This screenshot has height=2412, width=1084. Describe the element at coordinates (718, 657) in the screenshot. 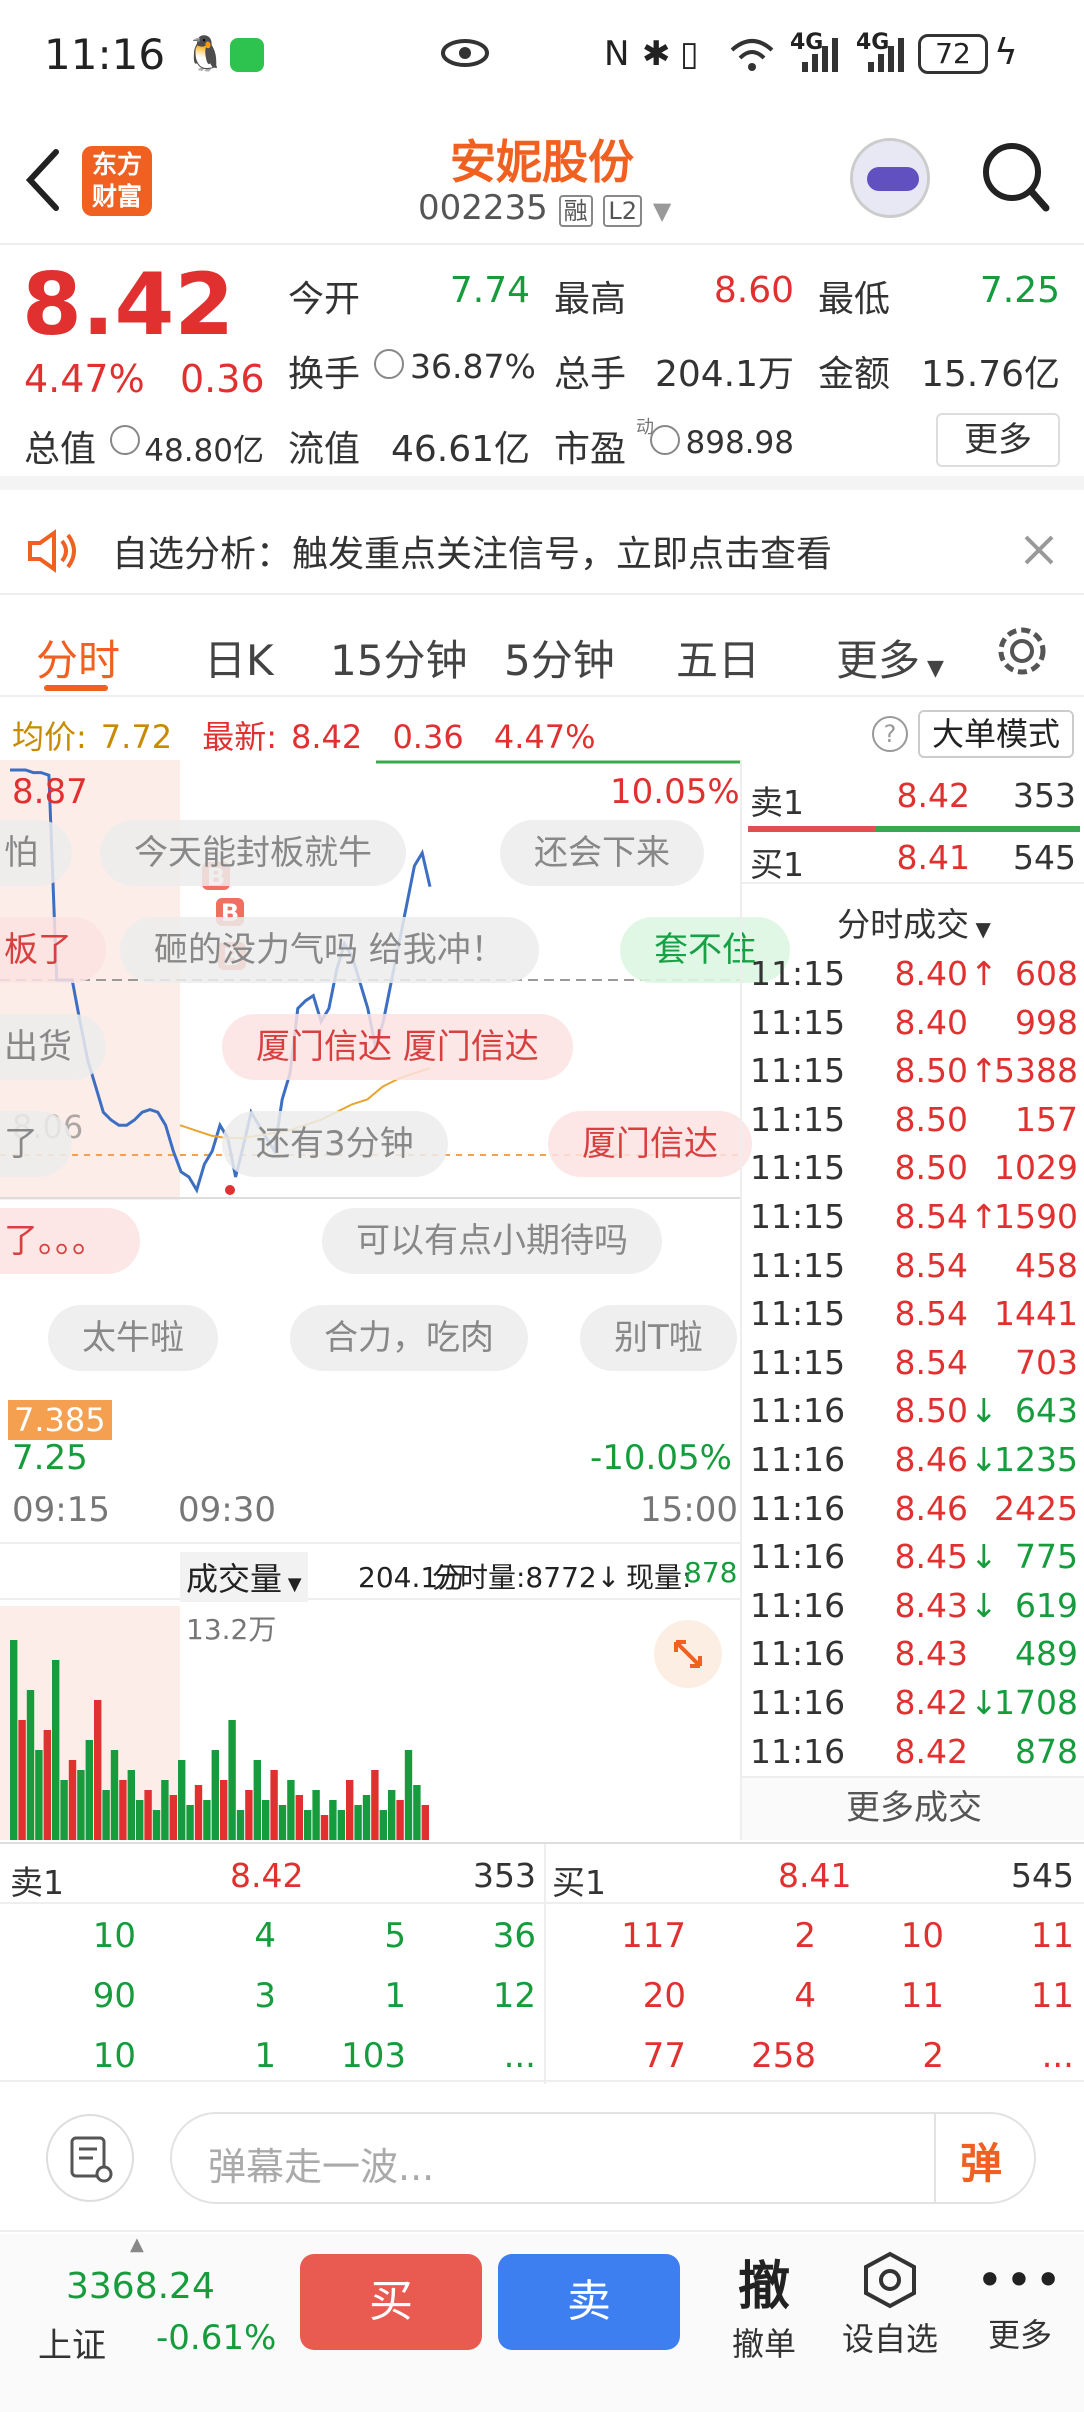

I see `tab-5day: 五日` at that location.